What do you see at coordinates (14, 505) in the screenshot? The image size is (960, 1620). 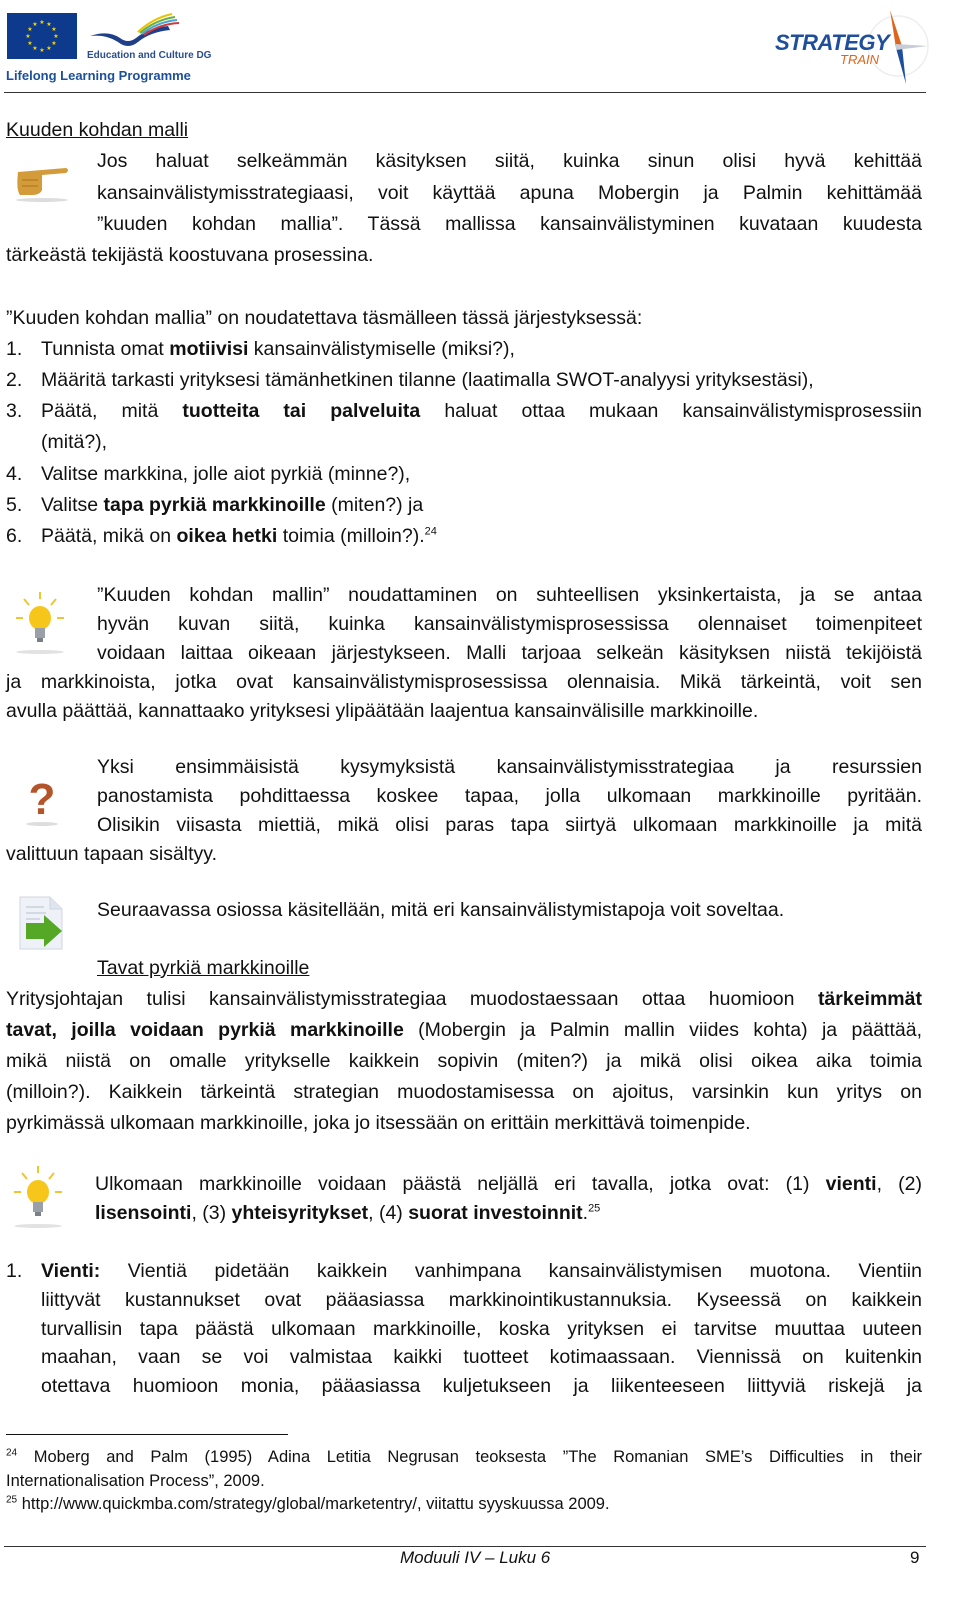 I see `step-number: 5.` at bounding box center [14, 505].